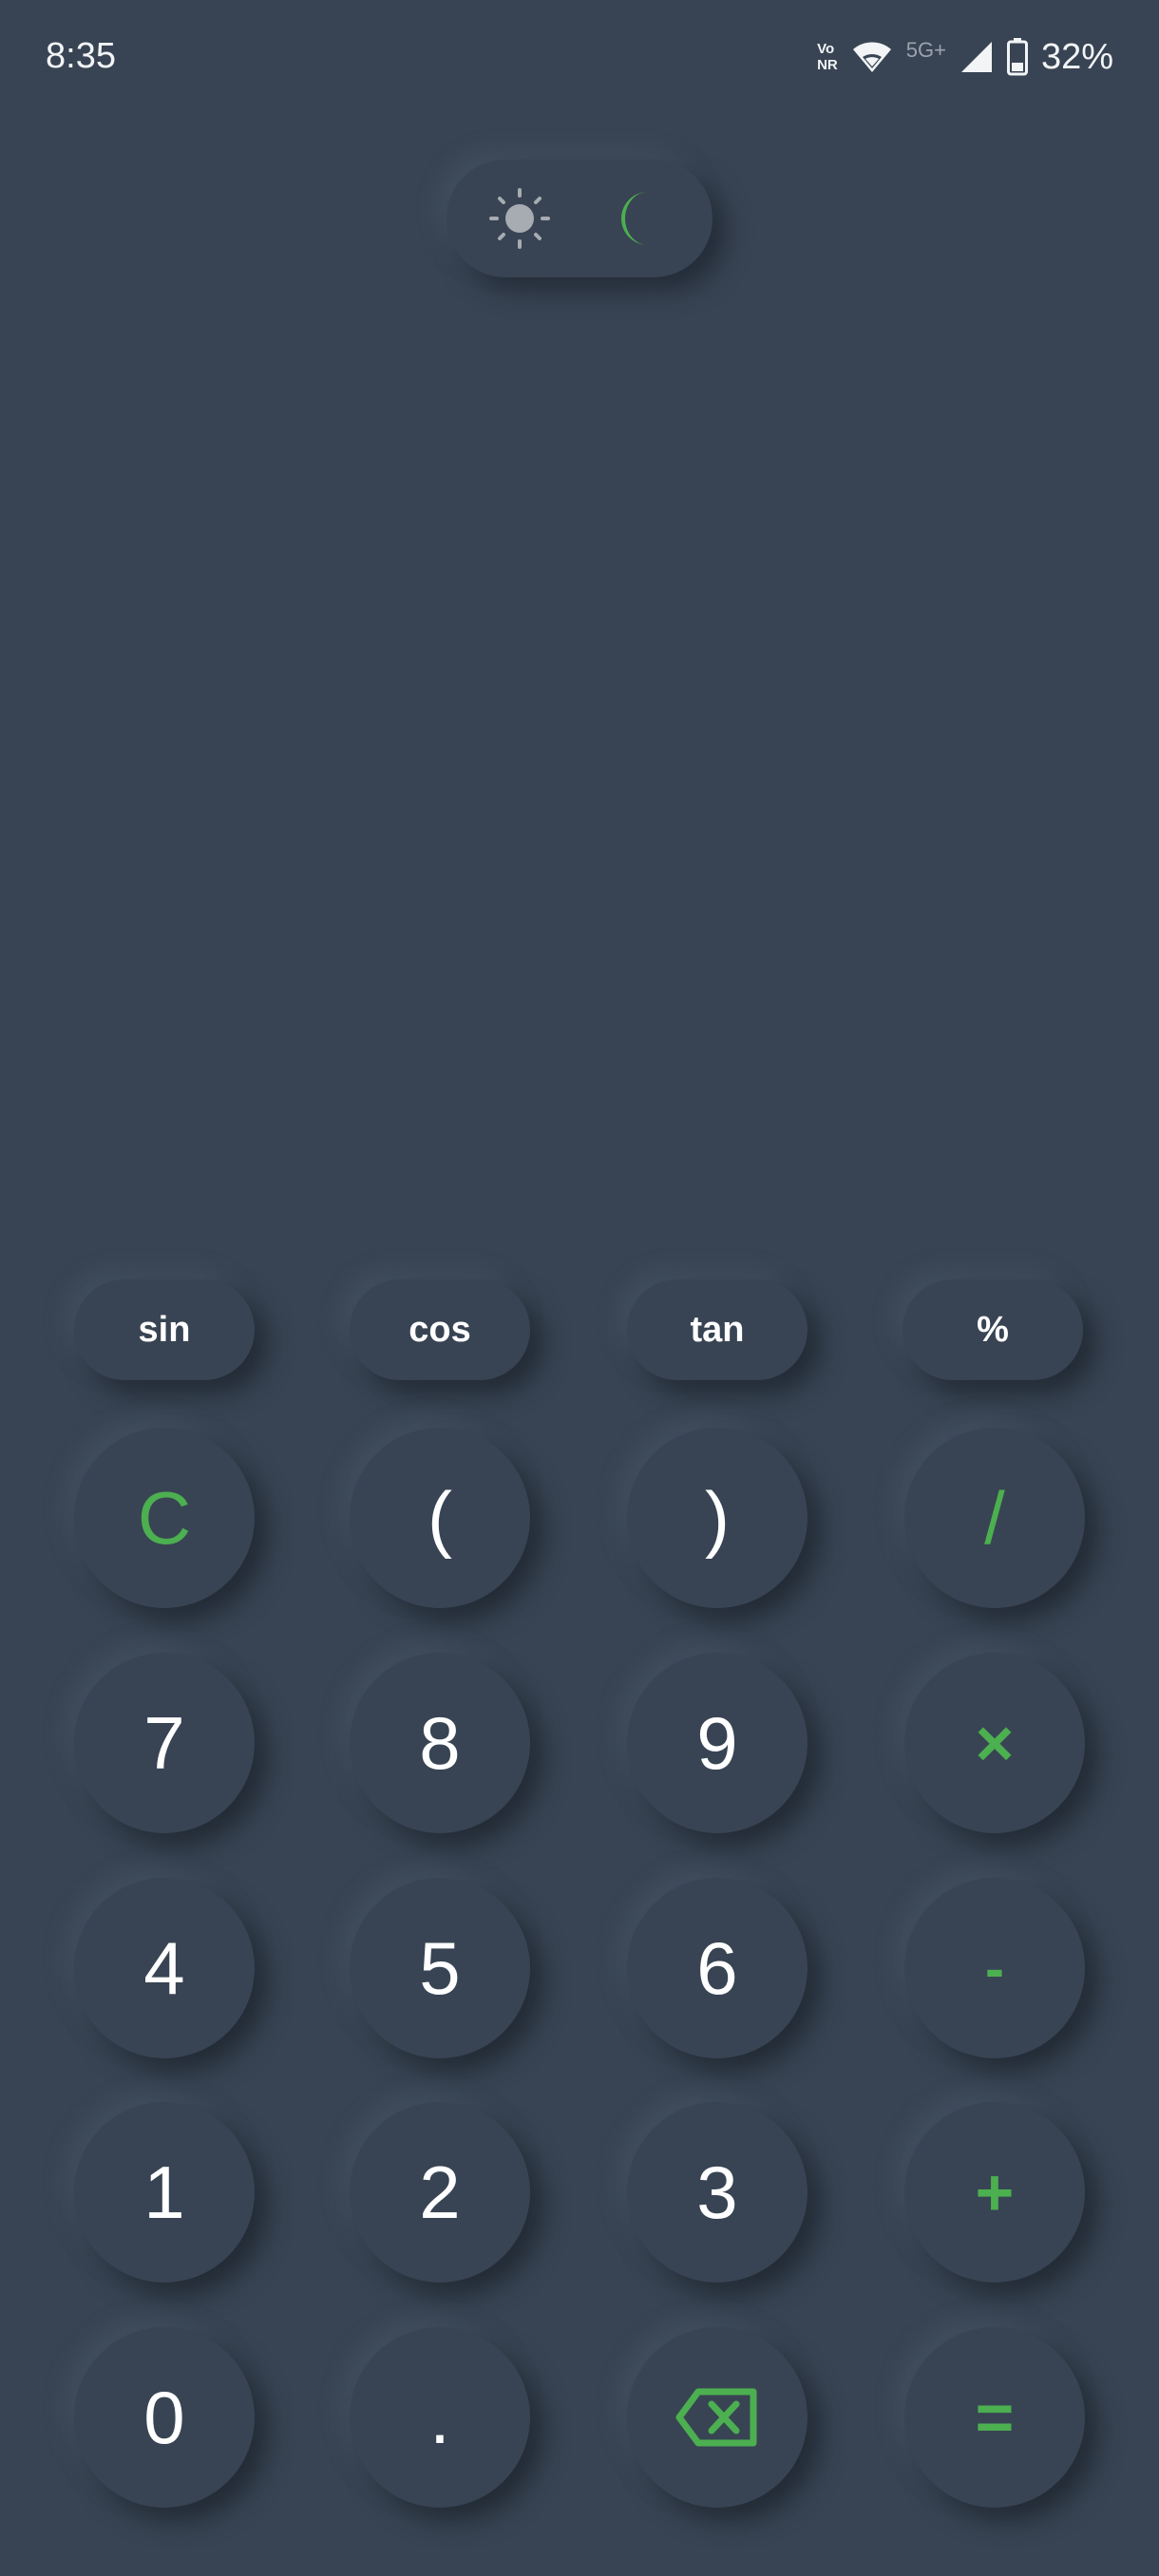 This screenshot has height=2576, width=1159. I want to click on theme-toggle, so click(579, 218).